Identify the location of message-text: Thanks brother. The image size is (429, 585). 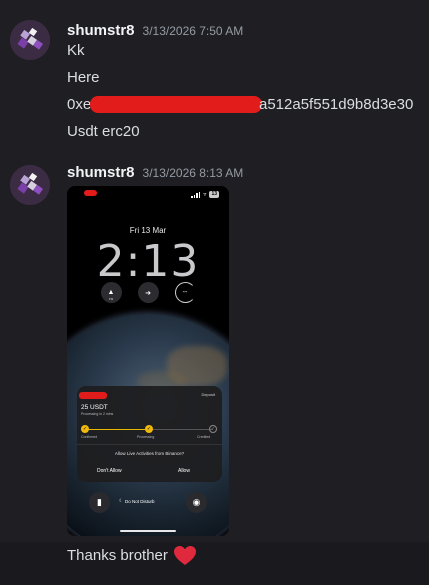
(132, 556).